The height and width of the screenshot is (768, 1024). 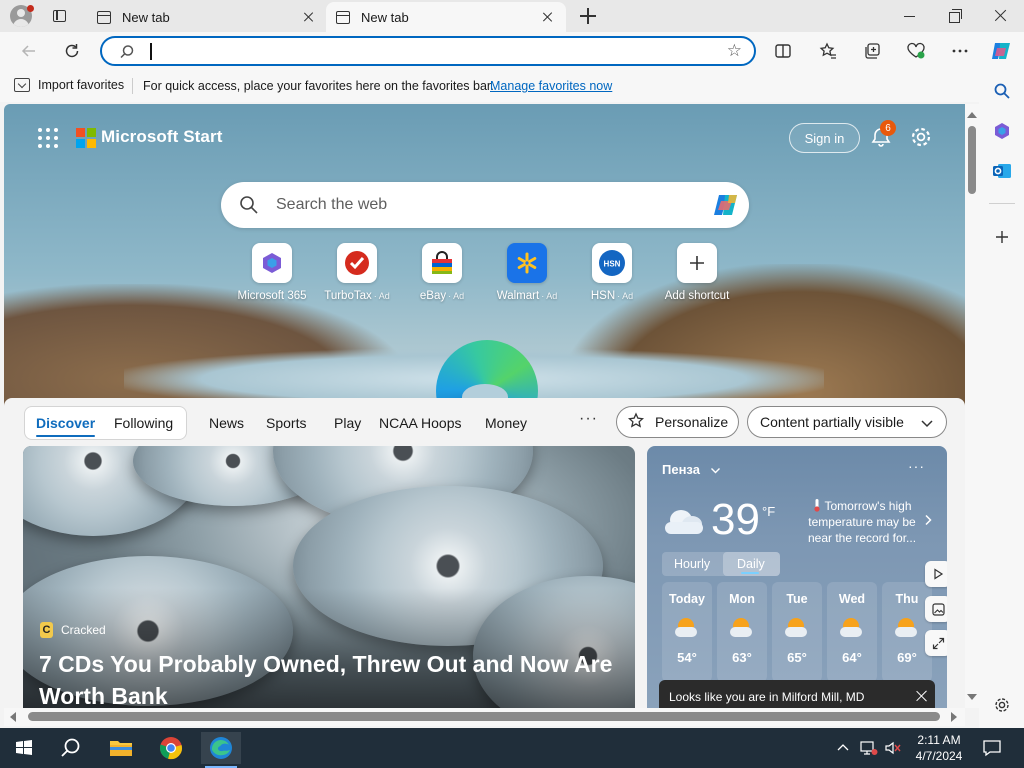 What do you see at coordinates (715, 471) in the screenshot?
I see `chevron-down-icon` at bounding box center [715, 471].